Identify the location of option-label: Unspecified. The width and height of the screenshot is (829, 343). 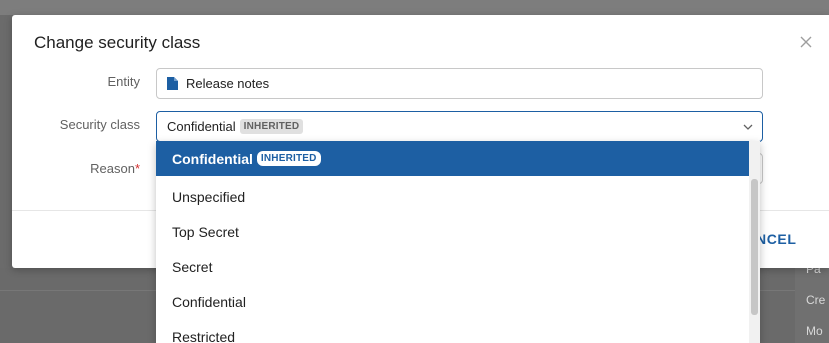
(209, 196).